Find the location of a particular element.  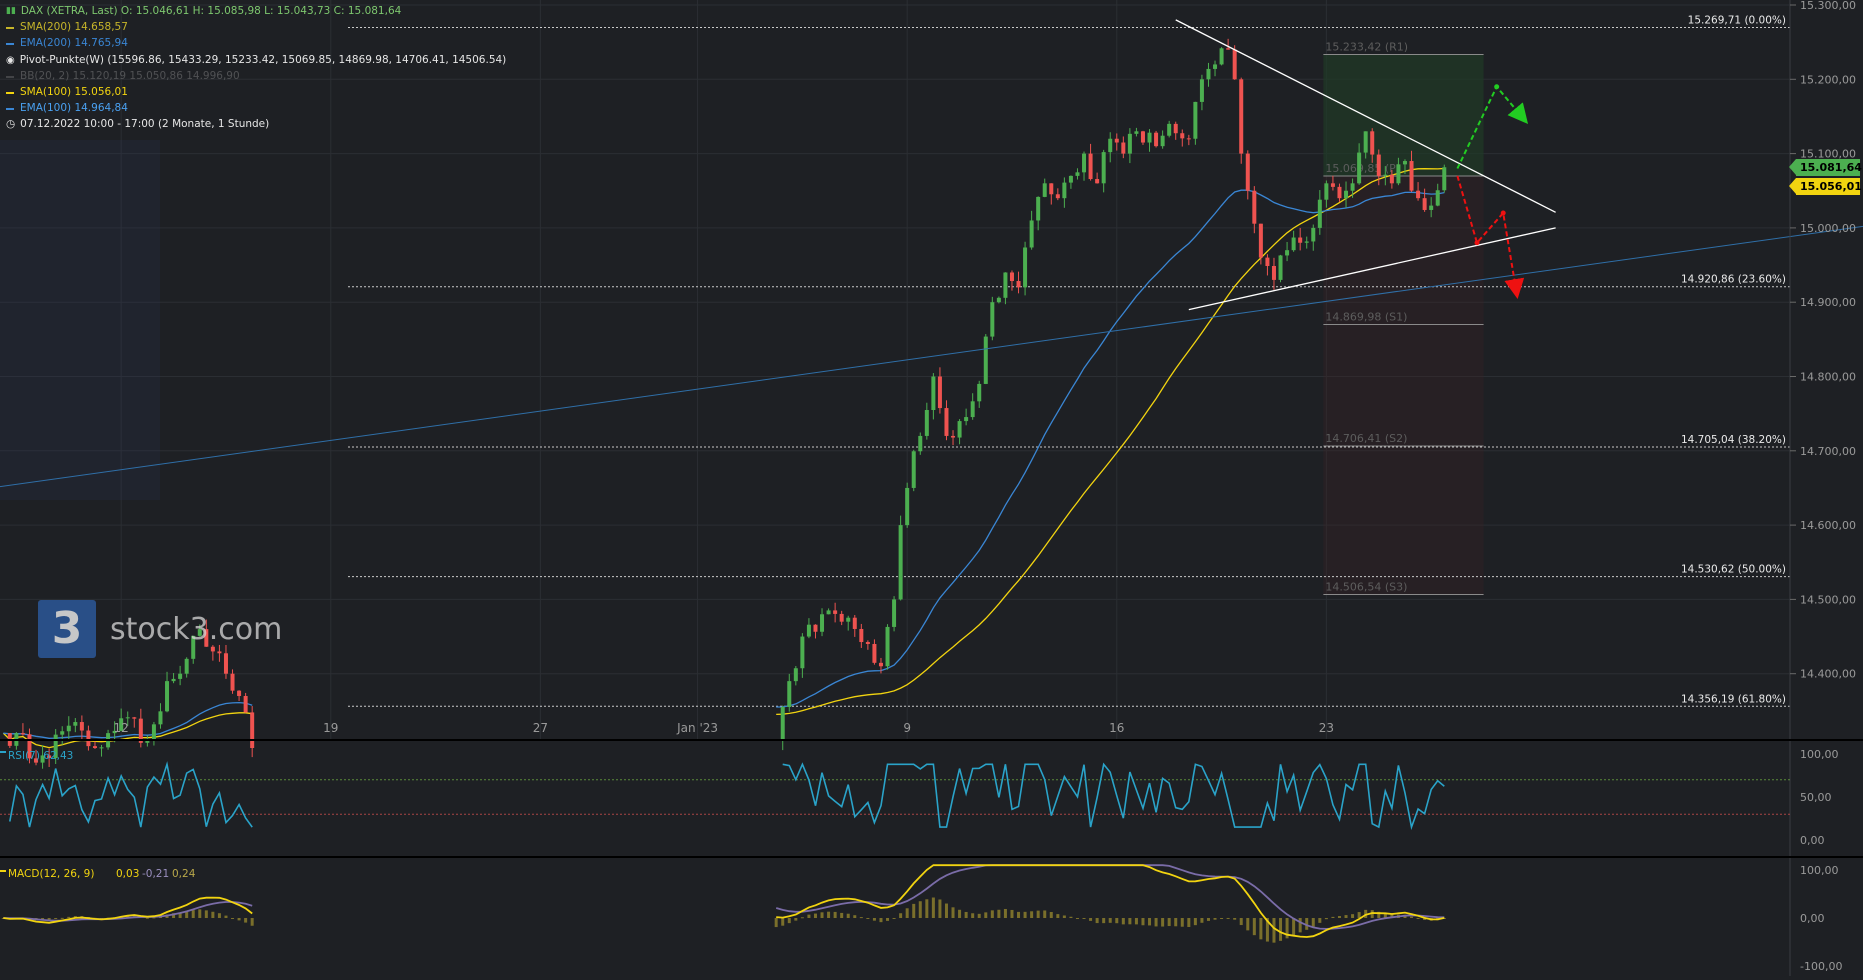

price-tick-1: 15.200,00 is located at coordinates (1828, 79).